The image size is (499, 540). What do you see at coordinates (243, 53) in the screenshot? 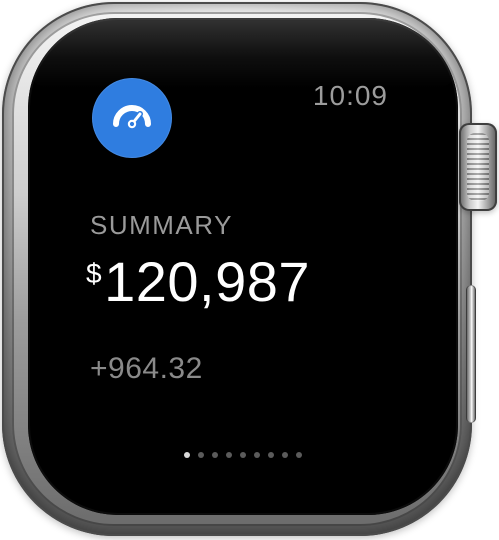
I see `screen-glare` at bounding box center [243, 53].